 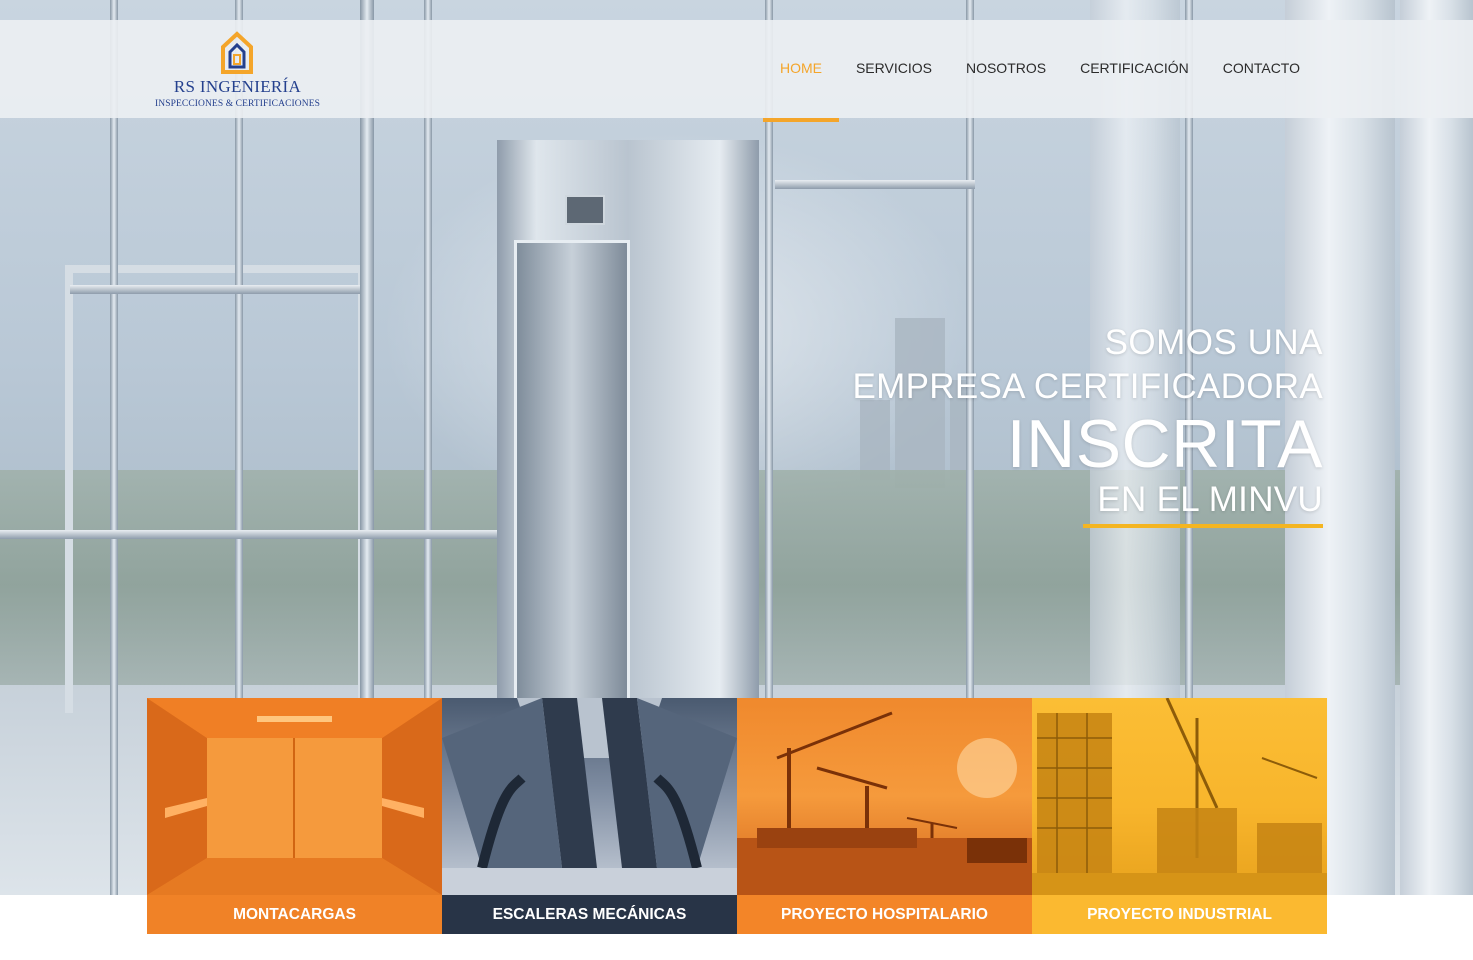 I want to click on card-label: MONTACARGAS, so click(x=294, y=914).